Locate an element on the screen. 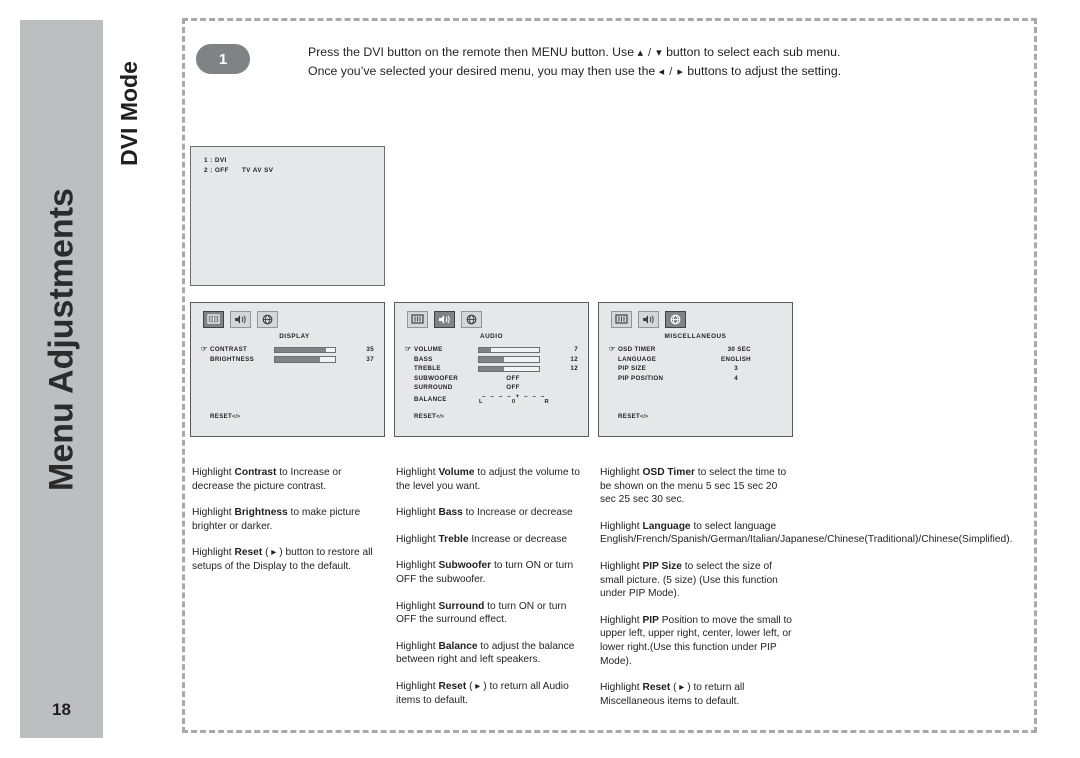 The width and height of the screenshot is (1080, 758). description-term: Balance is located at coordinates (458, 646).